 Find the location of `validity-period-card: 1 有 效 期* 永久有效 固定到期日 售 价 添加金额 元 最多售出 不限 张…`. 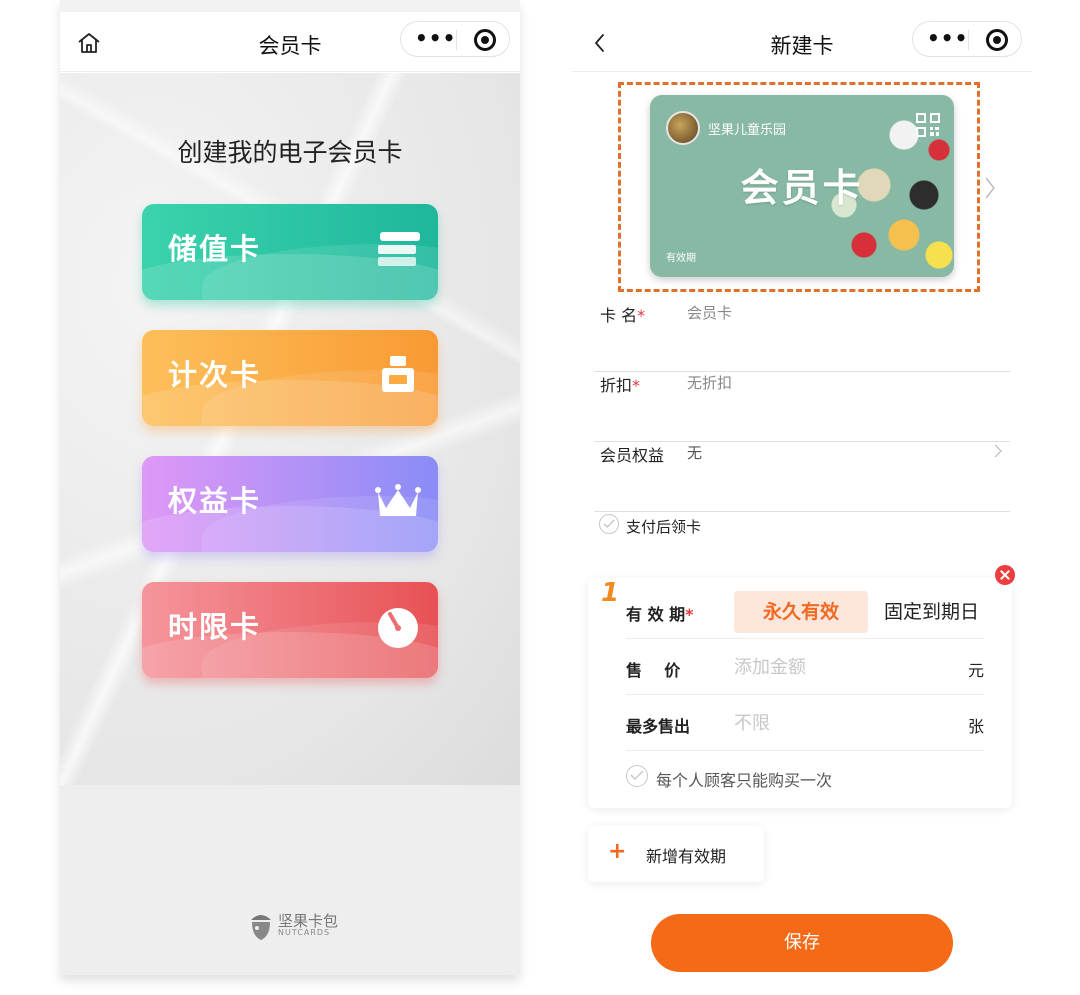

validity-period-card: 1 有 效 期* 永久有效 固定到期日 售 价 添加金额 元 最多售出 不限 张… is located at coordinates (800, 693).